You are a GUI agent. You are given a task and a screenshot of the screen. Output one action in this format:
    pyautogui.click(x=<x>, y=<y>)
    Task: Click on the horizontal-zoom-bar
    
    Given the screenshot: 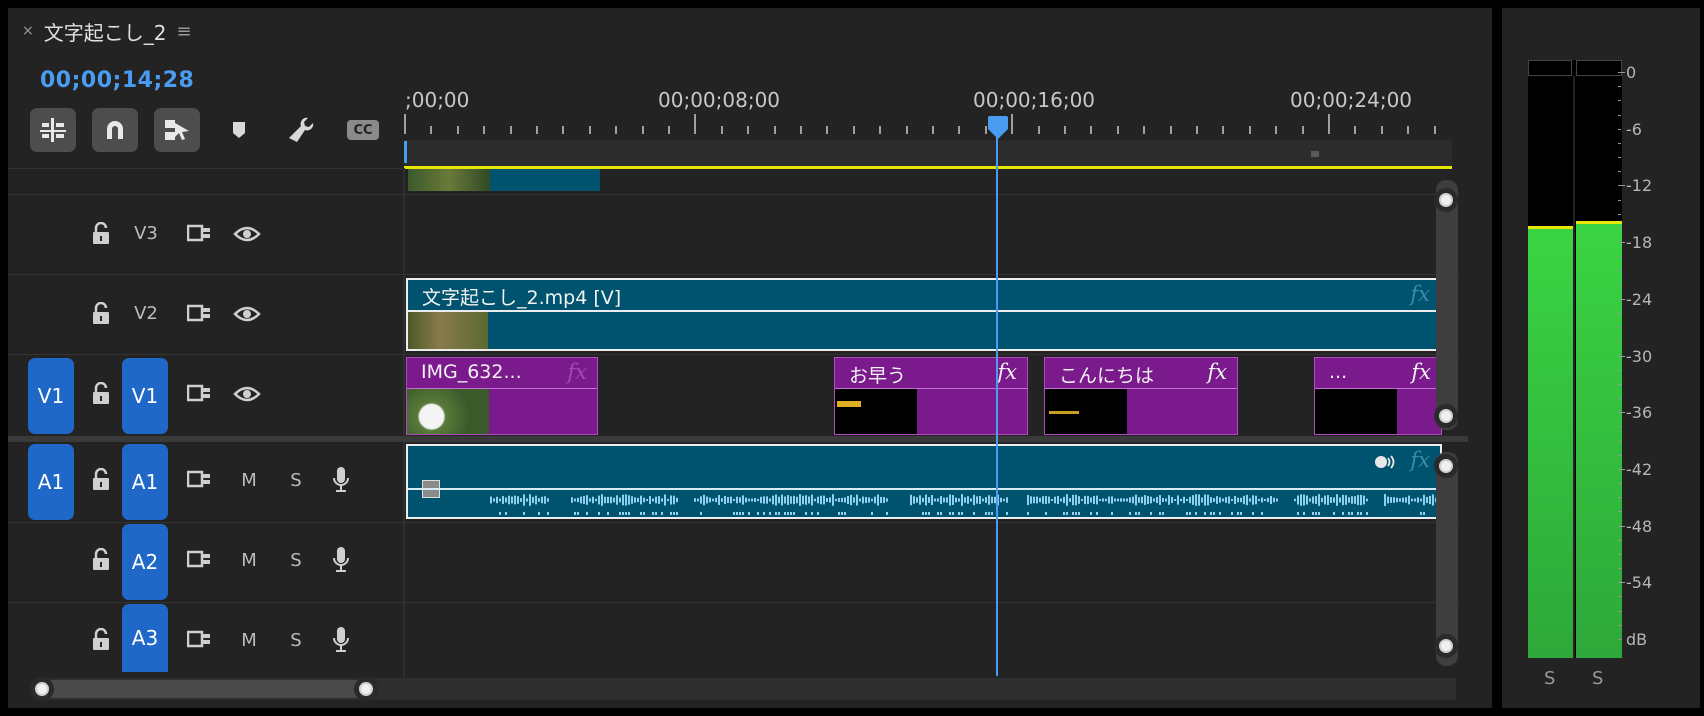 What is the action you would take?
    pyautogui.click(x=206, y=689)
    